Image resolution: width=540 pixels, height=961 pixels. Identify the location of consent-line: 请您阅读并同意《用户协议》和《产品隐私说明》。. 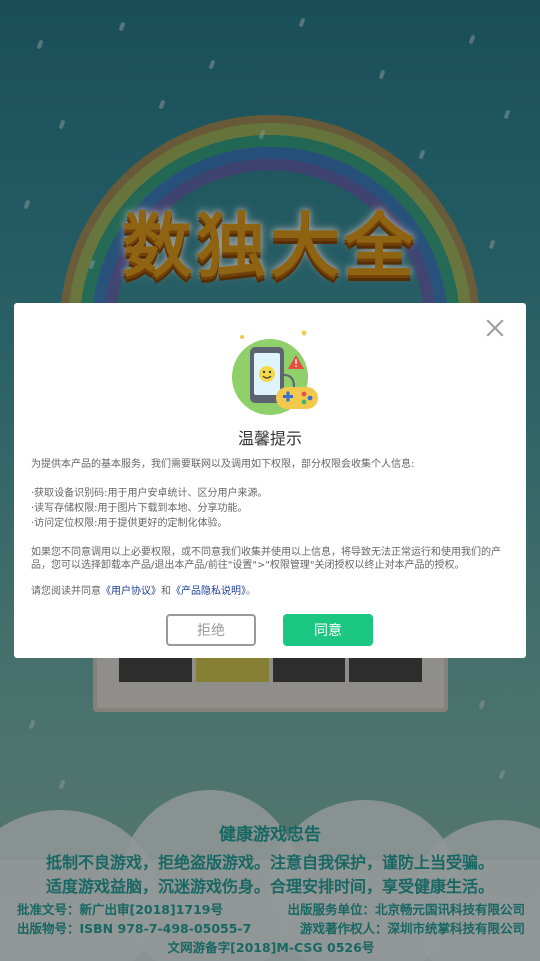
(270, 591).